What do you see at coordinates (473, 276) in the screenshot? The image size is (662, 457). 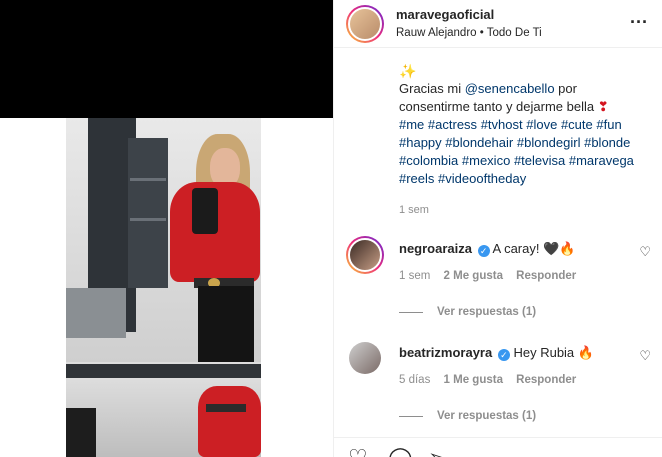 I see `comment-likes: 2 Me gusta` at bounding box center [473, 276].